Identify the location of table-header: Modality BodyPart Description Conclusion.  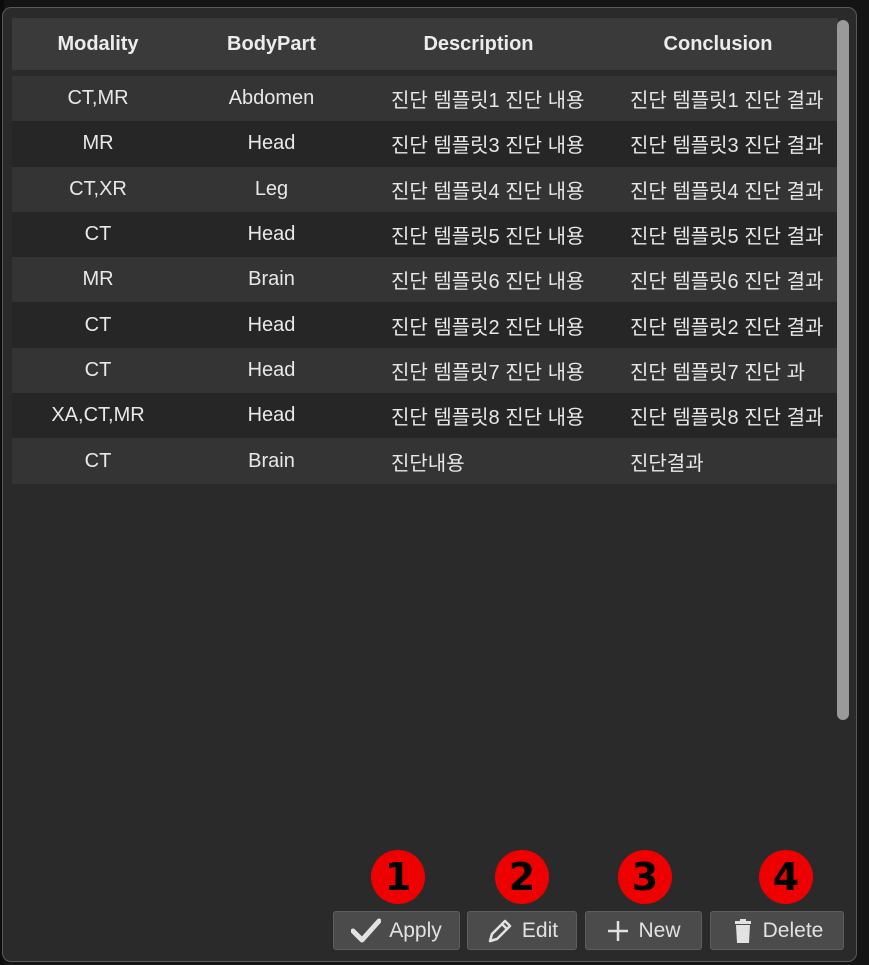
(425, 44).